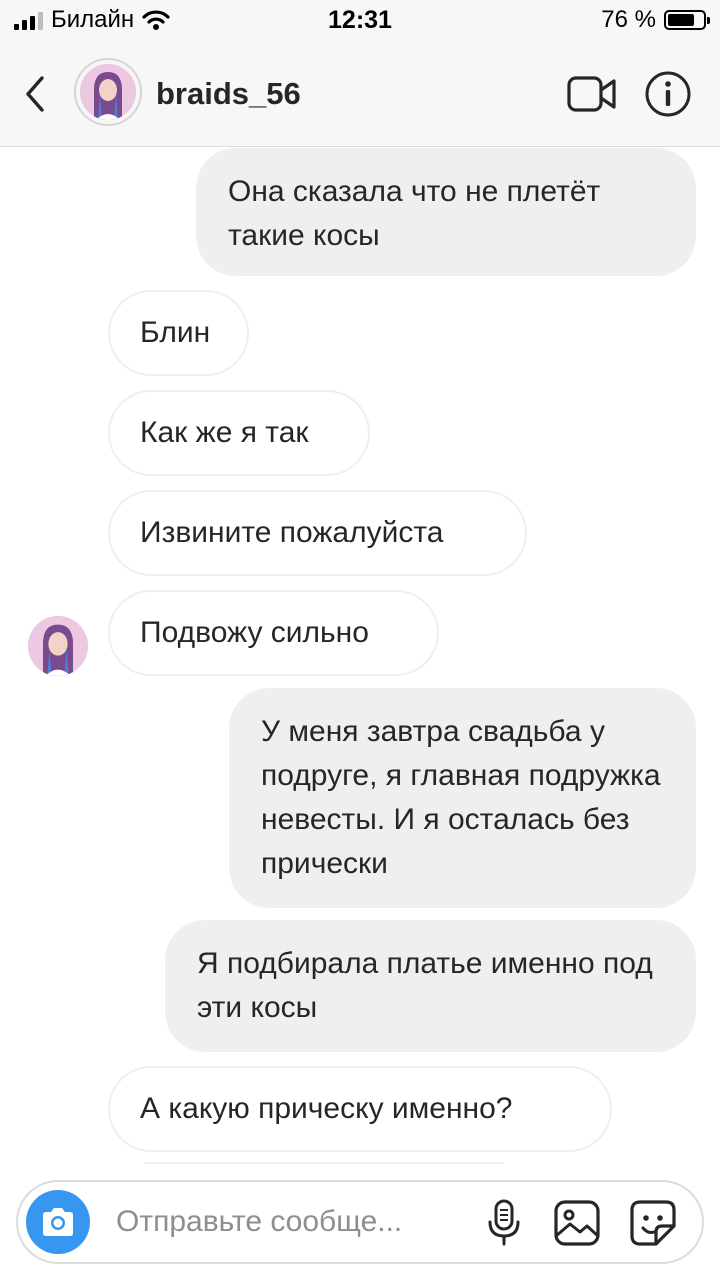 The image size is (720, 1280). What do you see at coordinates (360, 1109) in the screenshot?
I see `message-incoming: А какую прическу именно?` at bounding box center [360, 1109].